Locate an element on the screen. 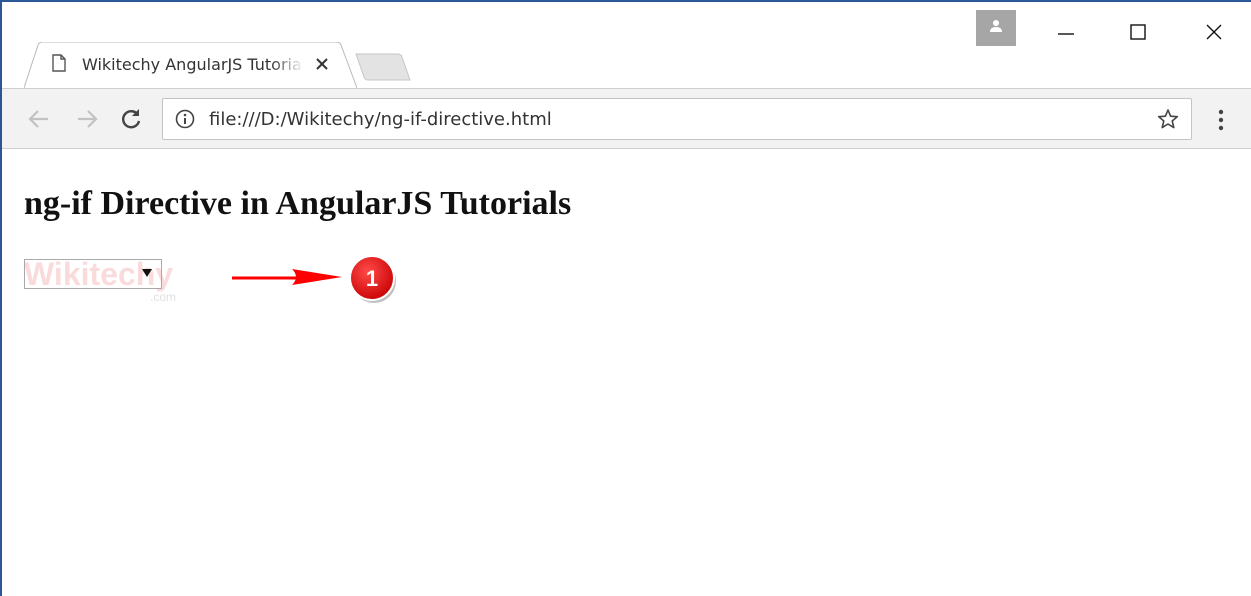 The width and height of the screenshot is (1251, 596). forward-button is located at coordinates (87, 119).